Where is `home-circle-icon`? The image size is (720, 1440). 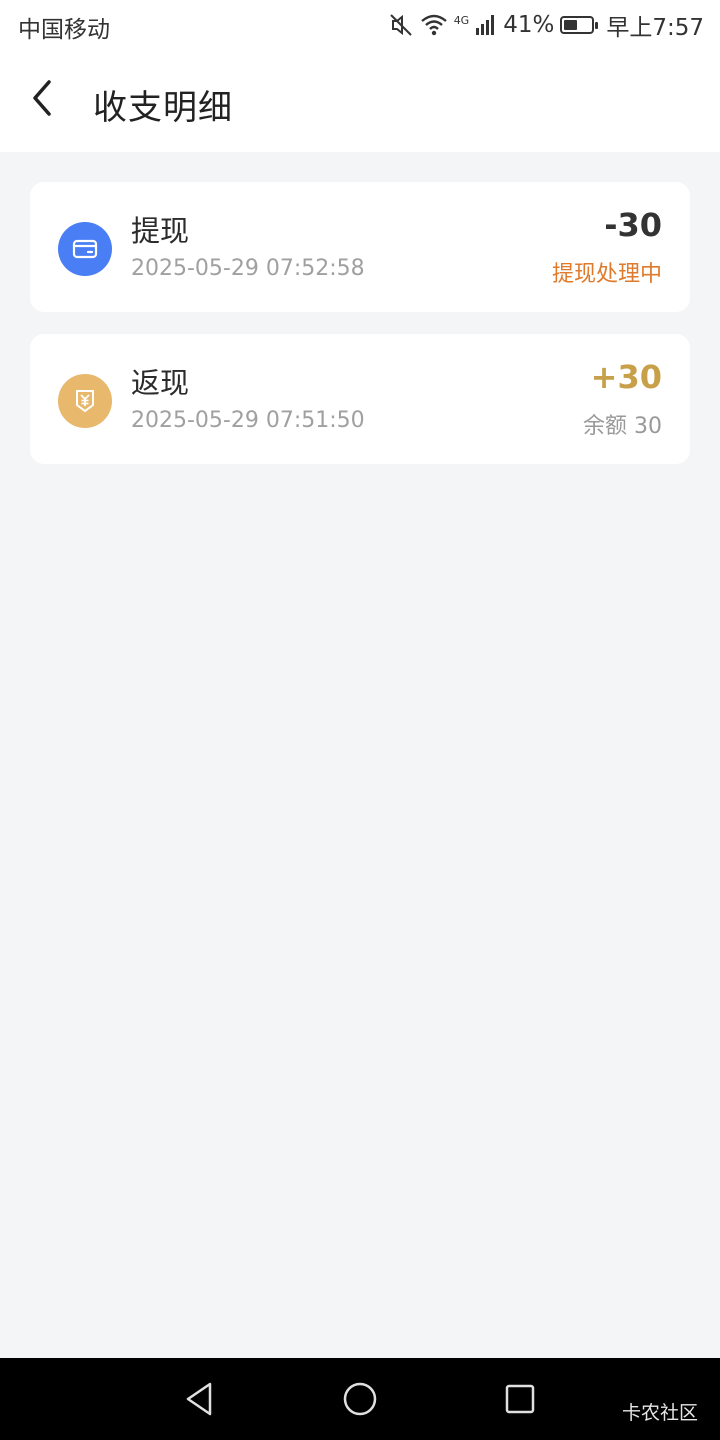
home-circle-icon is located at coordinates (360, 1399).